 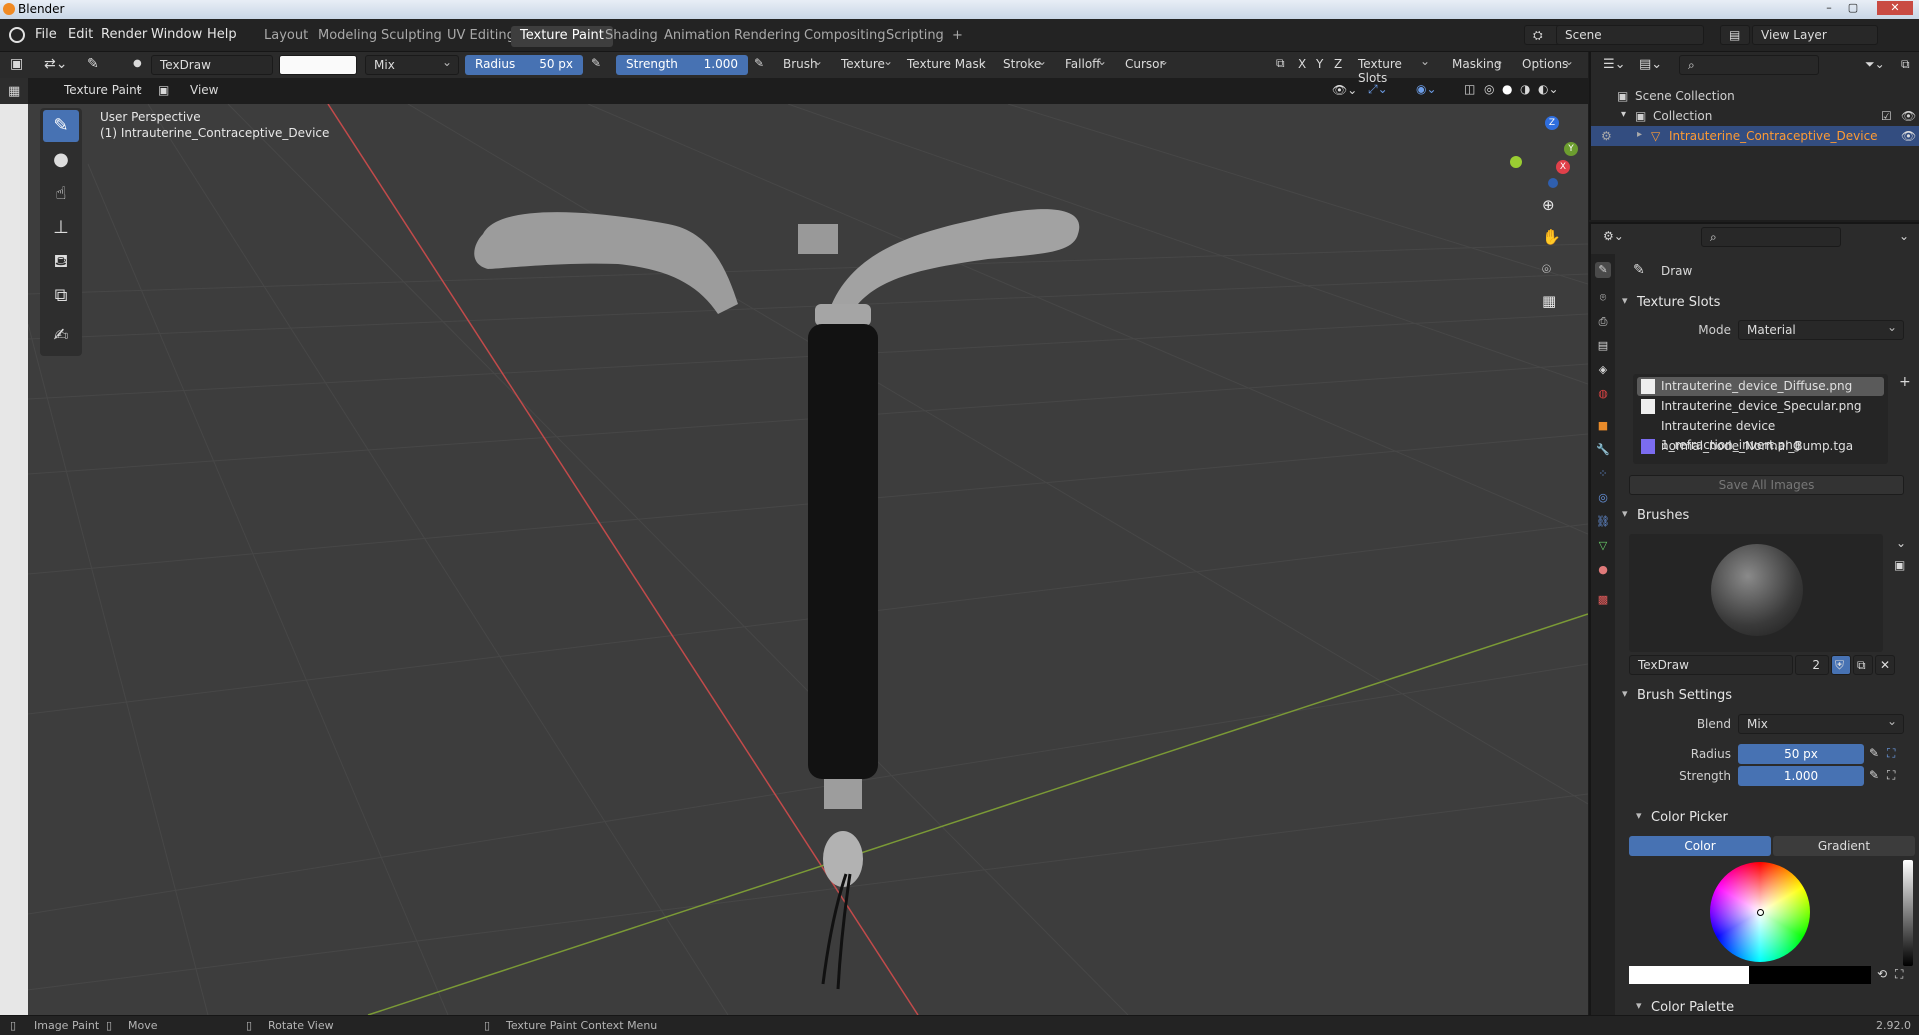 I want to click on gizmo-y-axis: Y, so click(x=1571, y=149).